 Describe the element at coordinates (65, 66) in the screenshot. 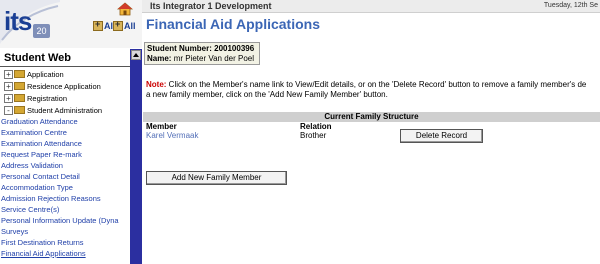

I see `sidebar-divider` at that location.